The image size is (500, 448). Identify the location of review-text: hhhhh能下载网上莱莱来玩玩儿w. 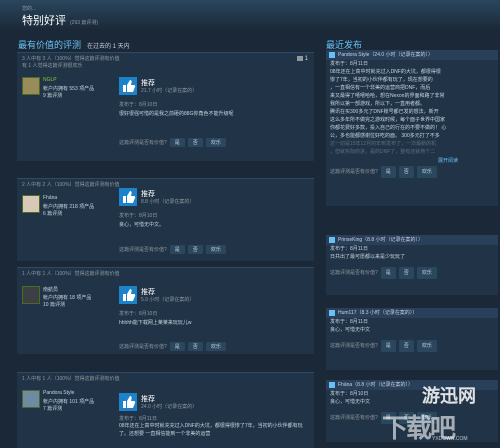
(215, 323).